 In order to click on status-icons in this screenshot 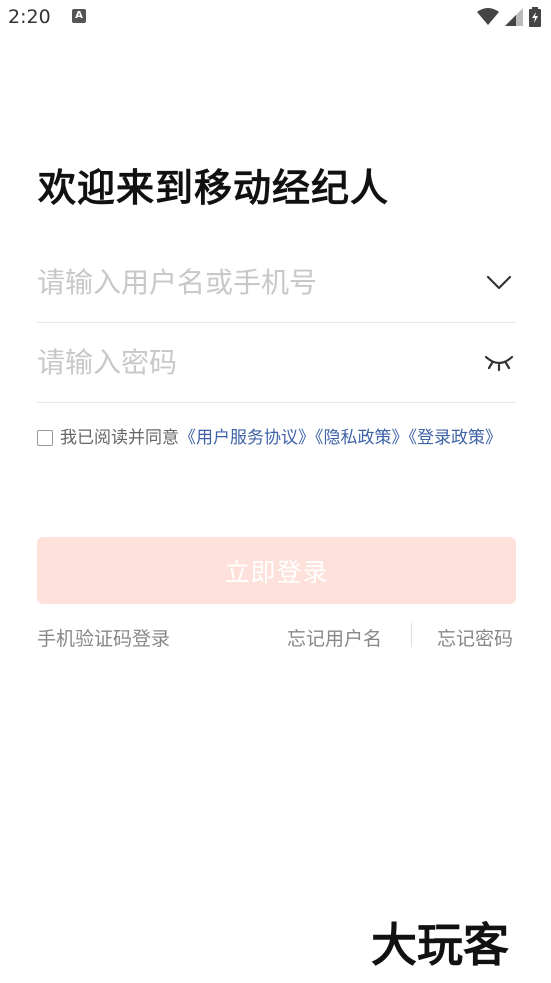, I will do `click(509, 17)`.